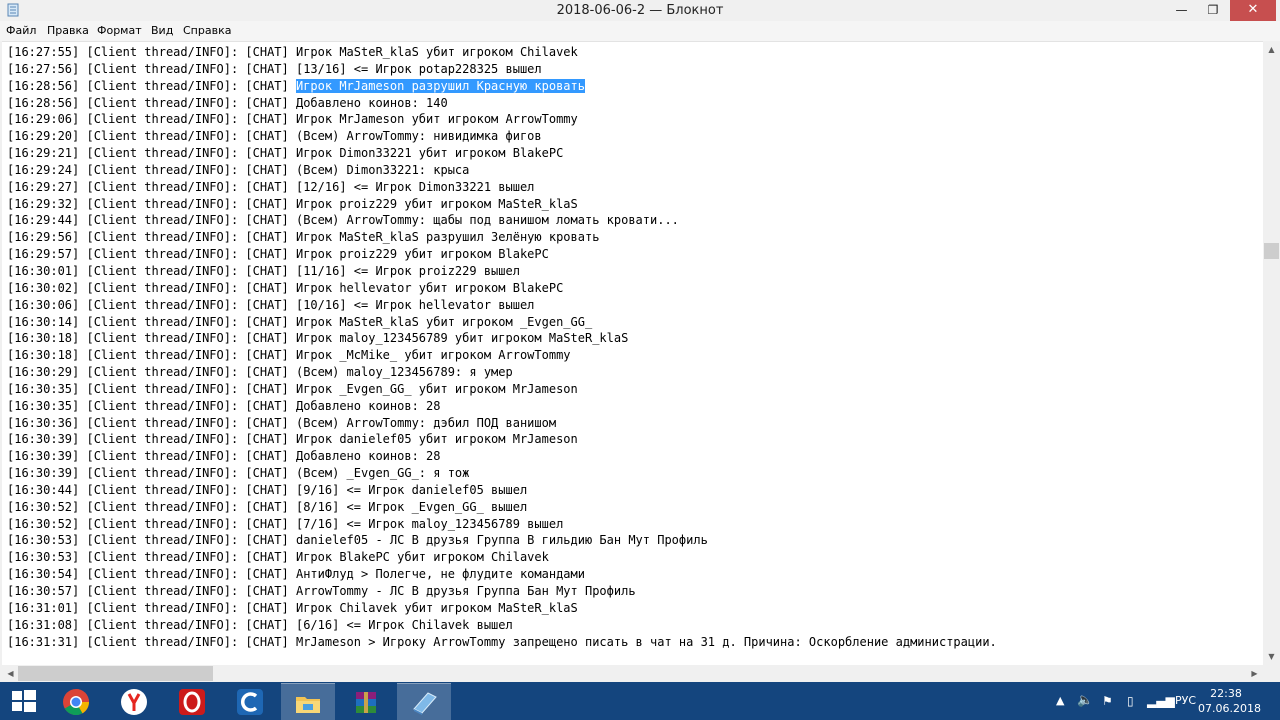  What do you see at coordinates (404, 624) in the screenshot?
I see `log-message: [6/16] <= Игрок Chilavek вышел` at bounding box center [404, 624].